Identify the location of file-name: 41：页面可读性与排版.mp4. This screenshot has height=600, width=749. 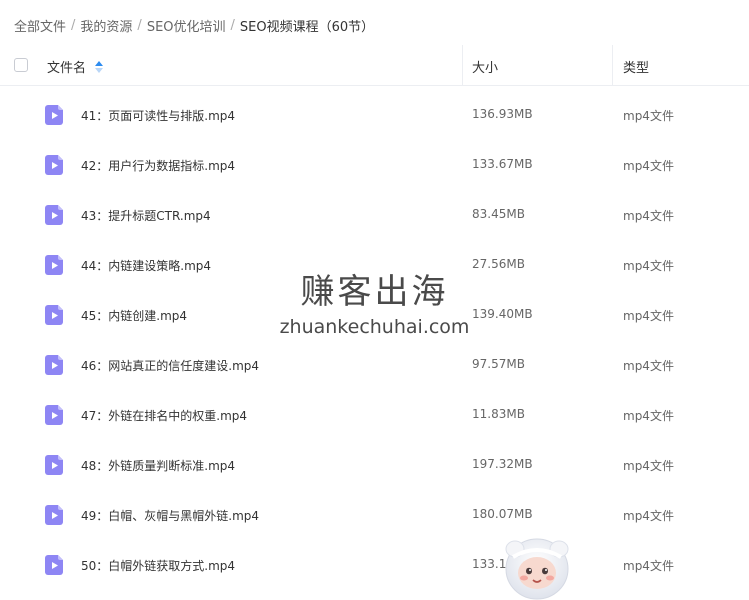
(158, 115).